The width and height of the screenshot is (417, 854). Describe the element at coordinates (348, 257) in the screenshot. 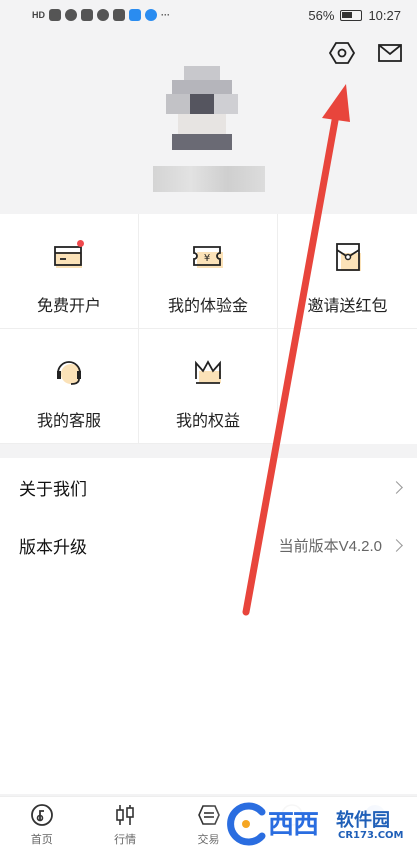

I see `red-envelope-icon` at that location.